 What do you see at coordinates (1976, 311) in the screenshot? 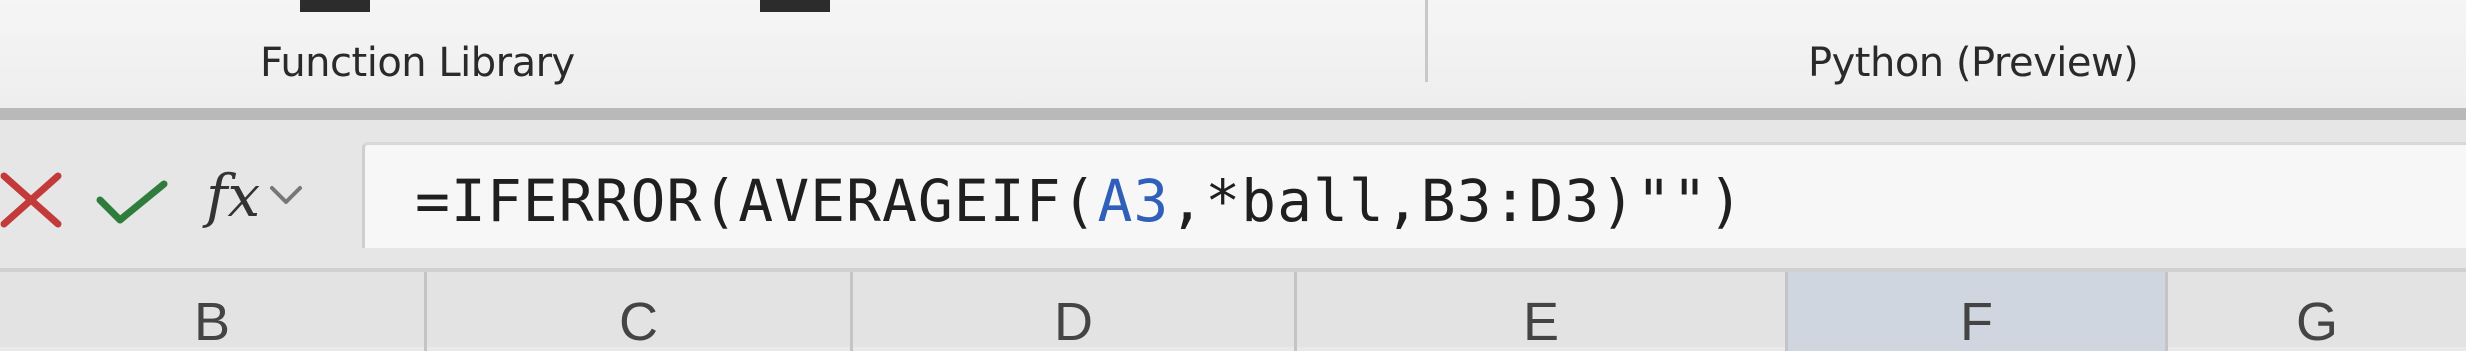
I see `column-header-f: F` at bounding box center [1976, 311].